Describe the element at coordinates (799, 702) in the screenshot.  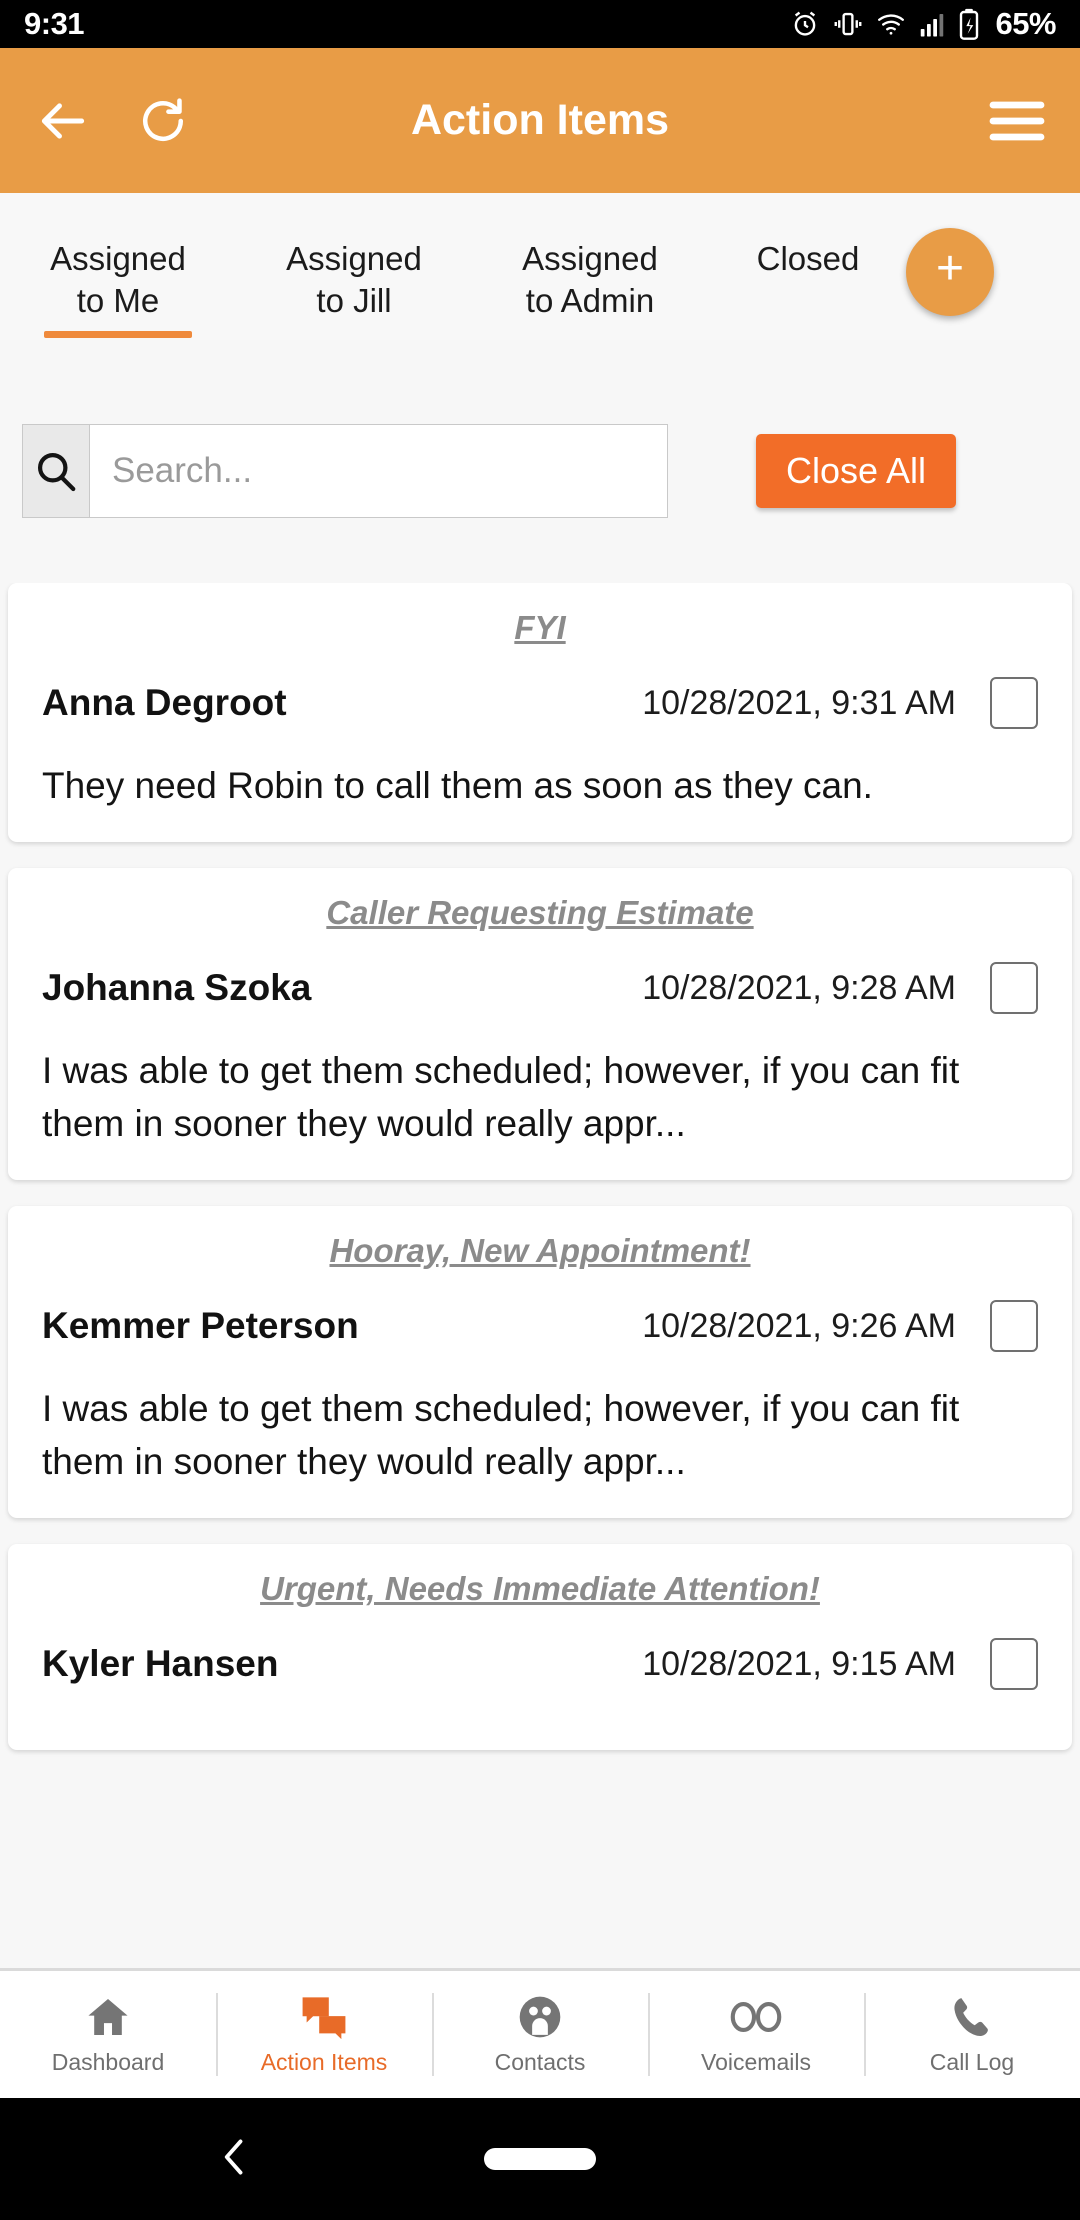
I see `action-item-timestamp: 10/28/2021, 9:31 AM` at that location.